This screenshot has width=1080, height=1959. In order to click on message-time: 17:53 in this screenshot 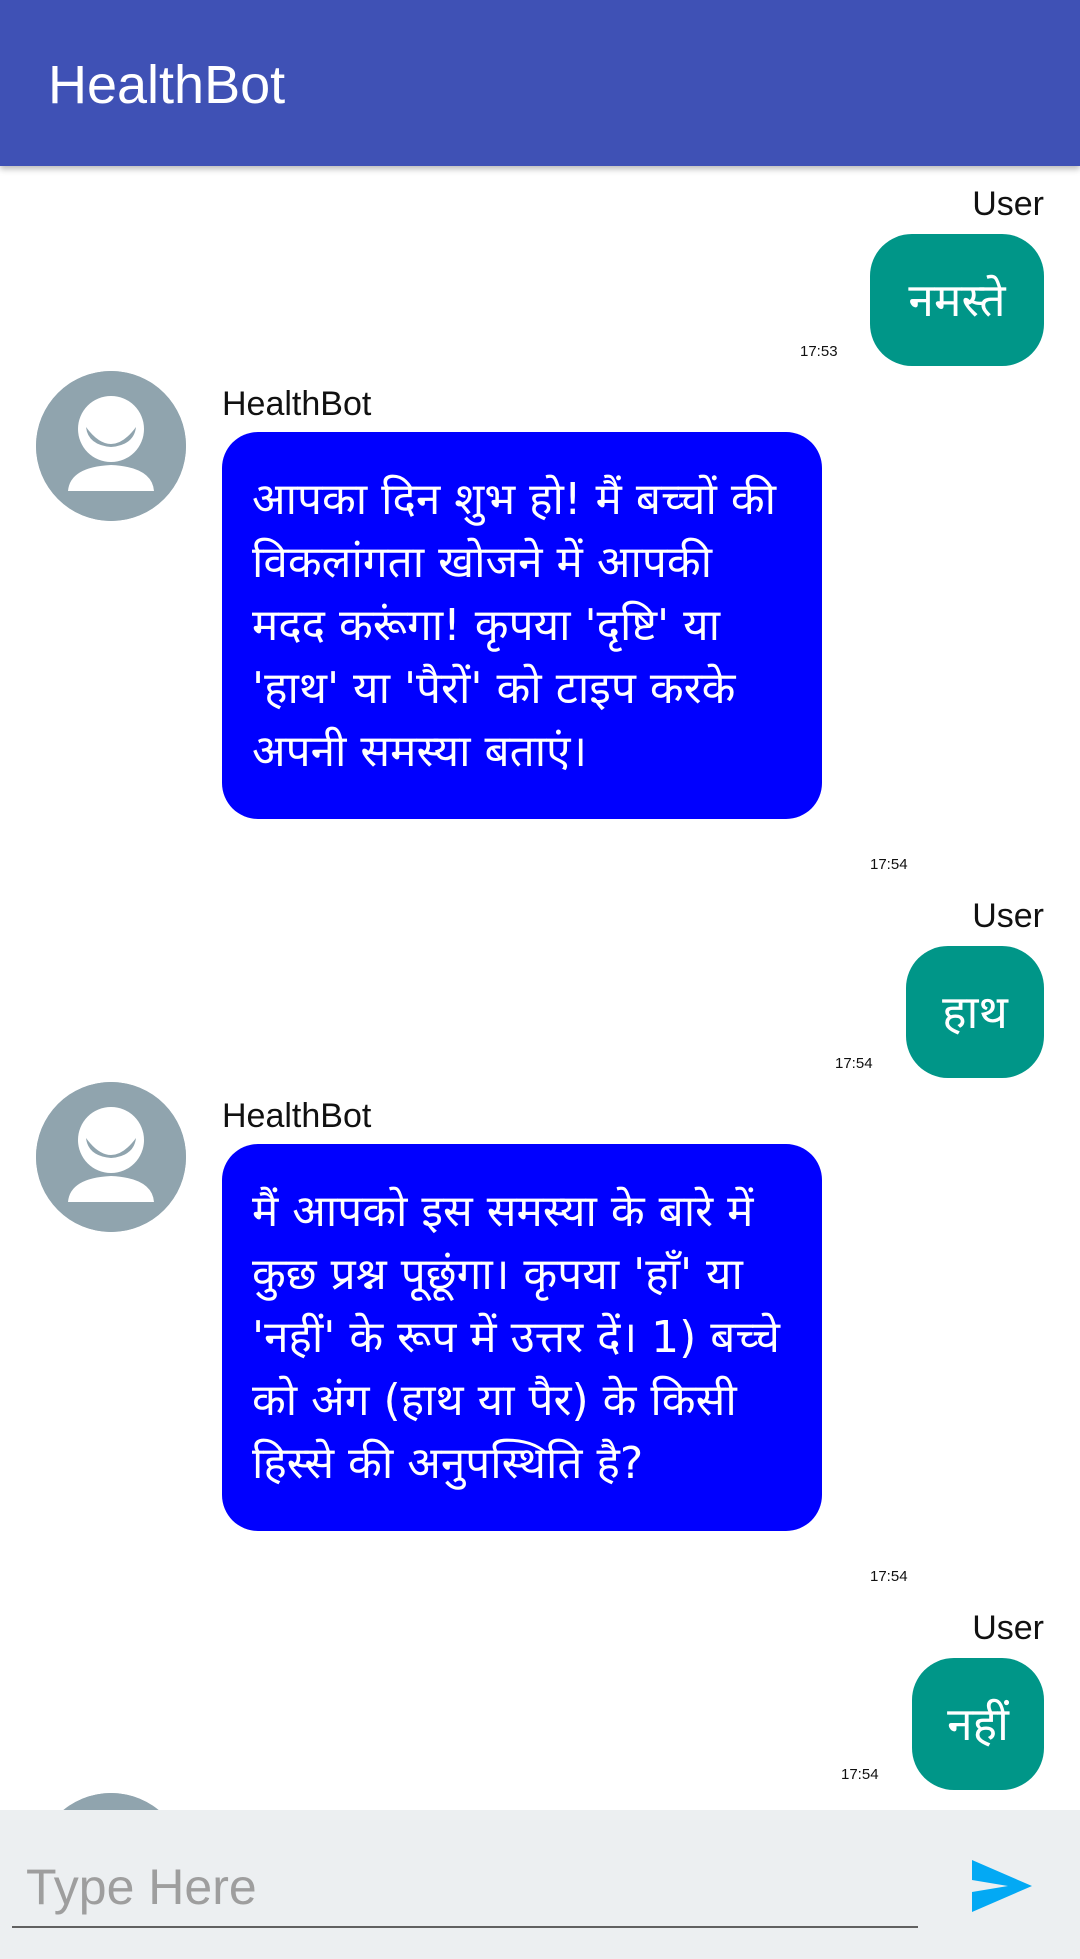, I will do `click(819, 351)`.